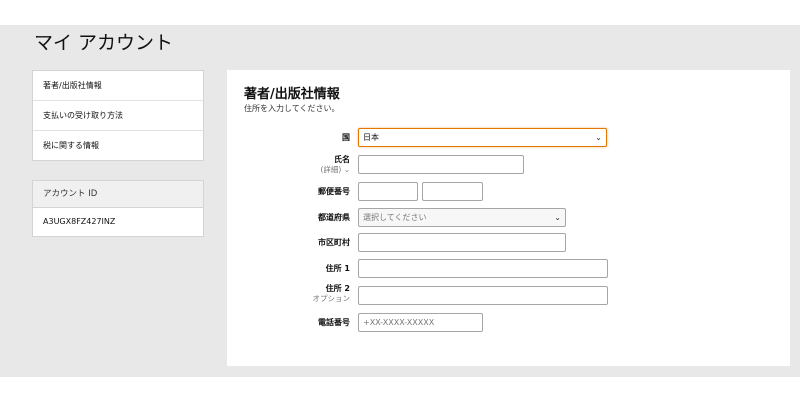 Image resolution: width=800 pixels, height=419 pixels. Describe the element at coordinates (399, 322) in the screenshot. I see `phone-placeholder: +XX-XXXX-XXXXX` at that location.